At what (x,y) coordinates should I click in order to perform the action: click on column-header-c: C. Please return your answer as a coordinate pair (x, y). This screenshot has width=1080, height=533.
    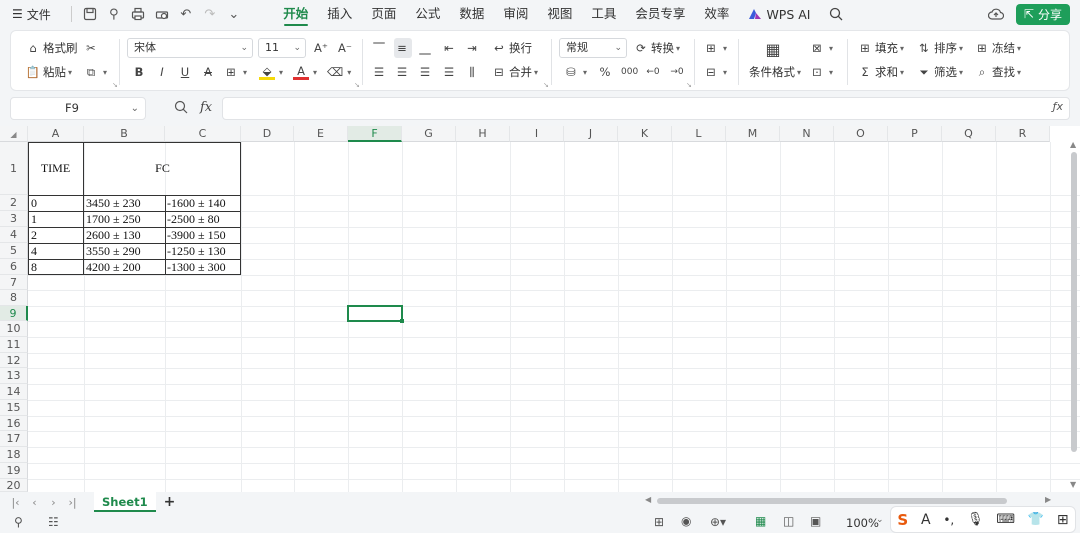
    Looking at the image, I should click on (203, 134).